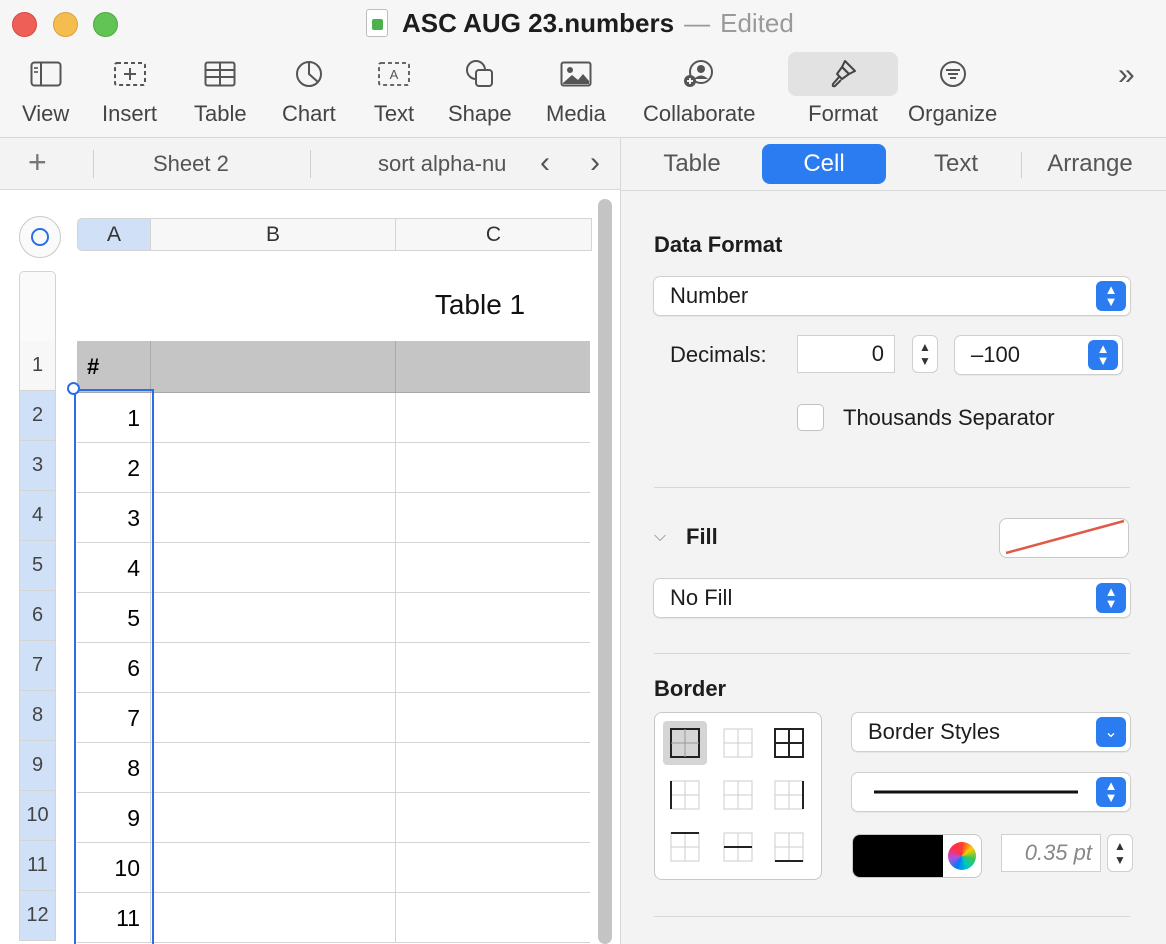  Describe the element at coordinates (738, 795) in the screenshot. I see `border-vertical-inner-icon` at that location.